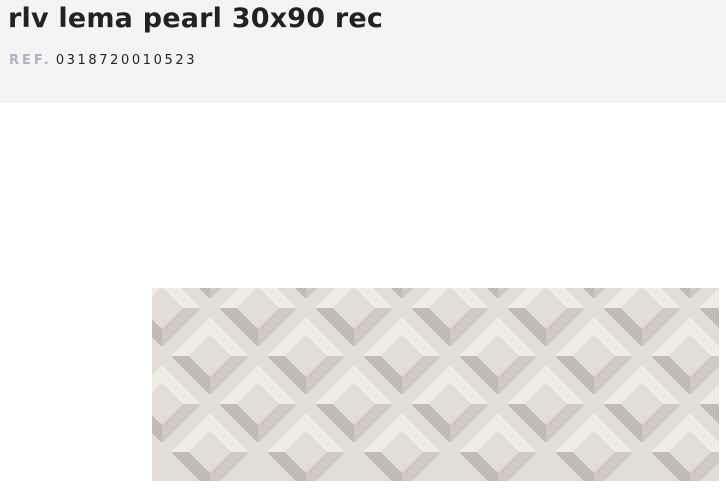 The width and height of the screenshot is (726, 489). What do you see at coordinates (126, 60) in the screenshot?
I see `reference-number: 0318720010523` at bounding box center [126, 60].